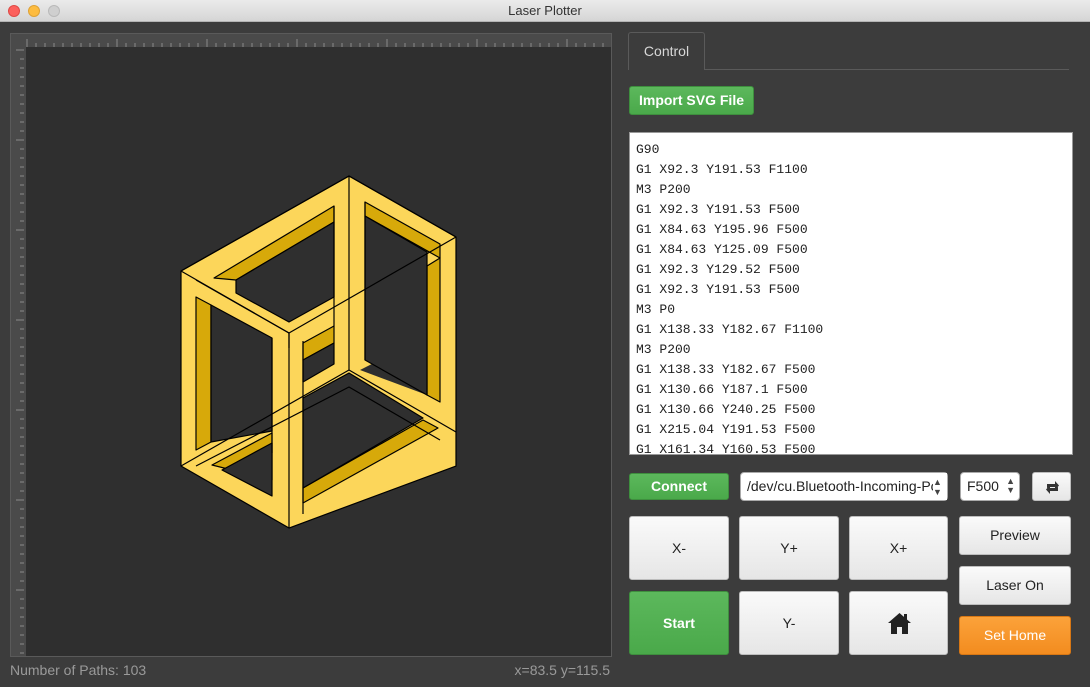 The width and height of the screenshot is (1090, 687). I want to click on impossible-cube-drawing, so click(318, 352).